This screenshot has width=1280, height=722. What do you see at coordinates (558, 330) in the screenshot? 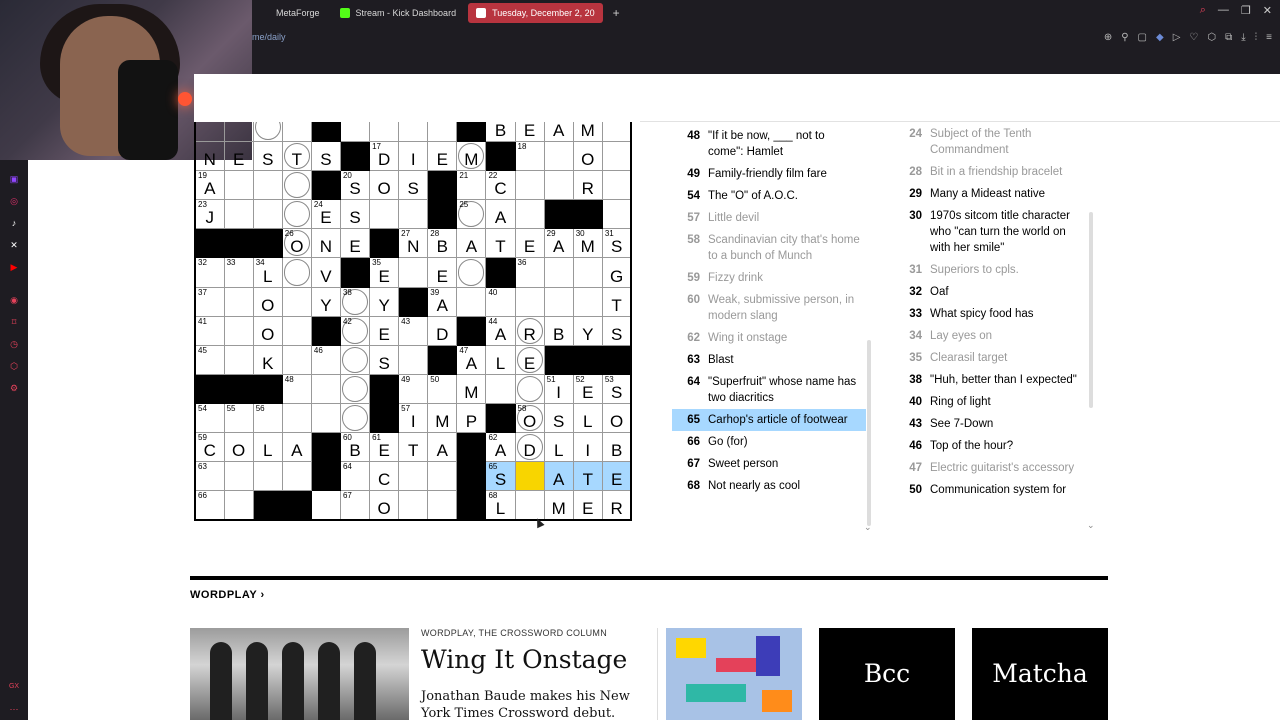
I see `grid-cell: B` at bounding box center [558, 330].